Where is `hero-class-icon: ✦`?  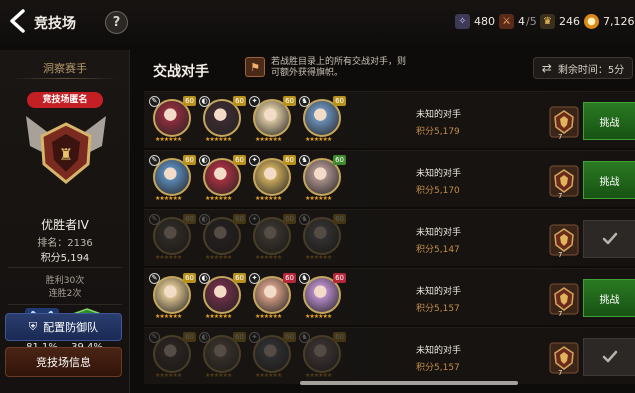
hero-class-icon: ✦ is located at coordinates (254, 219).